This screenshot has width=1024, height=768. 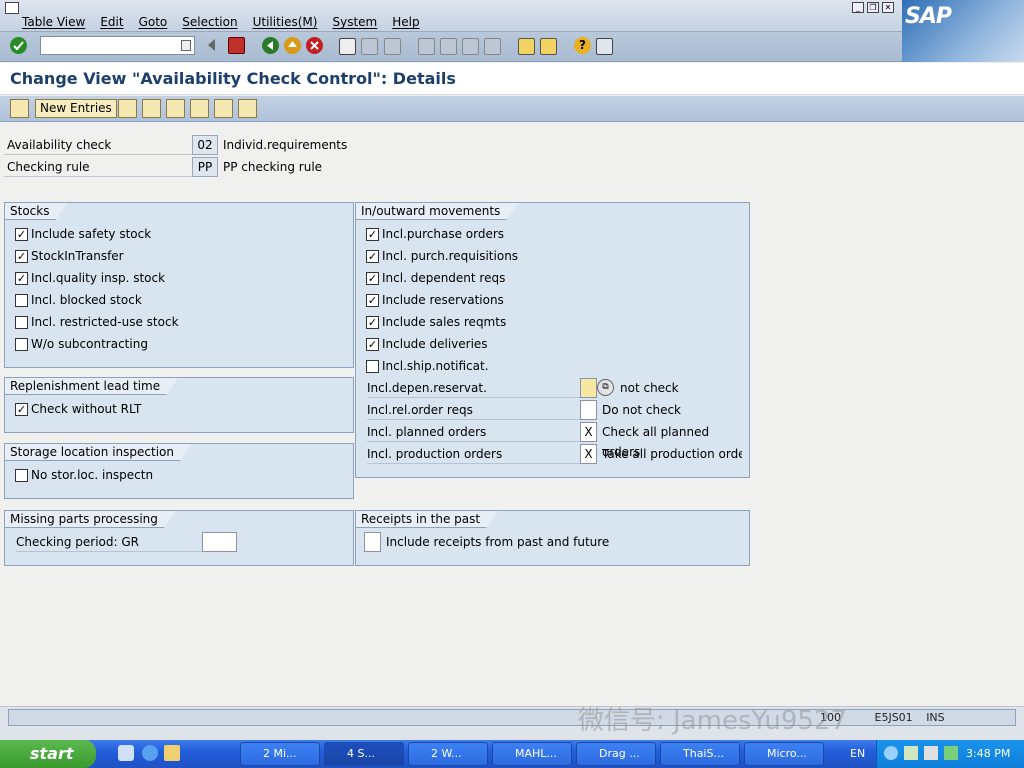 What do you see at coordinates (48, 754) in the screenshot?
I see `start-button: start` at bounding box center [48, 754].